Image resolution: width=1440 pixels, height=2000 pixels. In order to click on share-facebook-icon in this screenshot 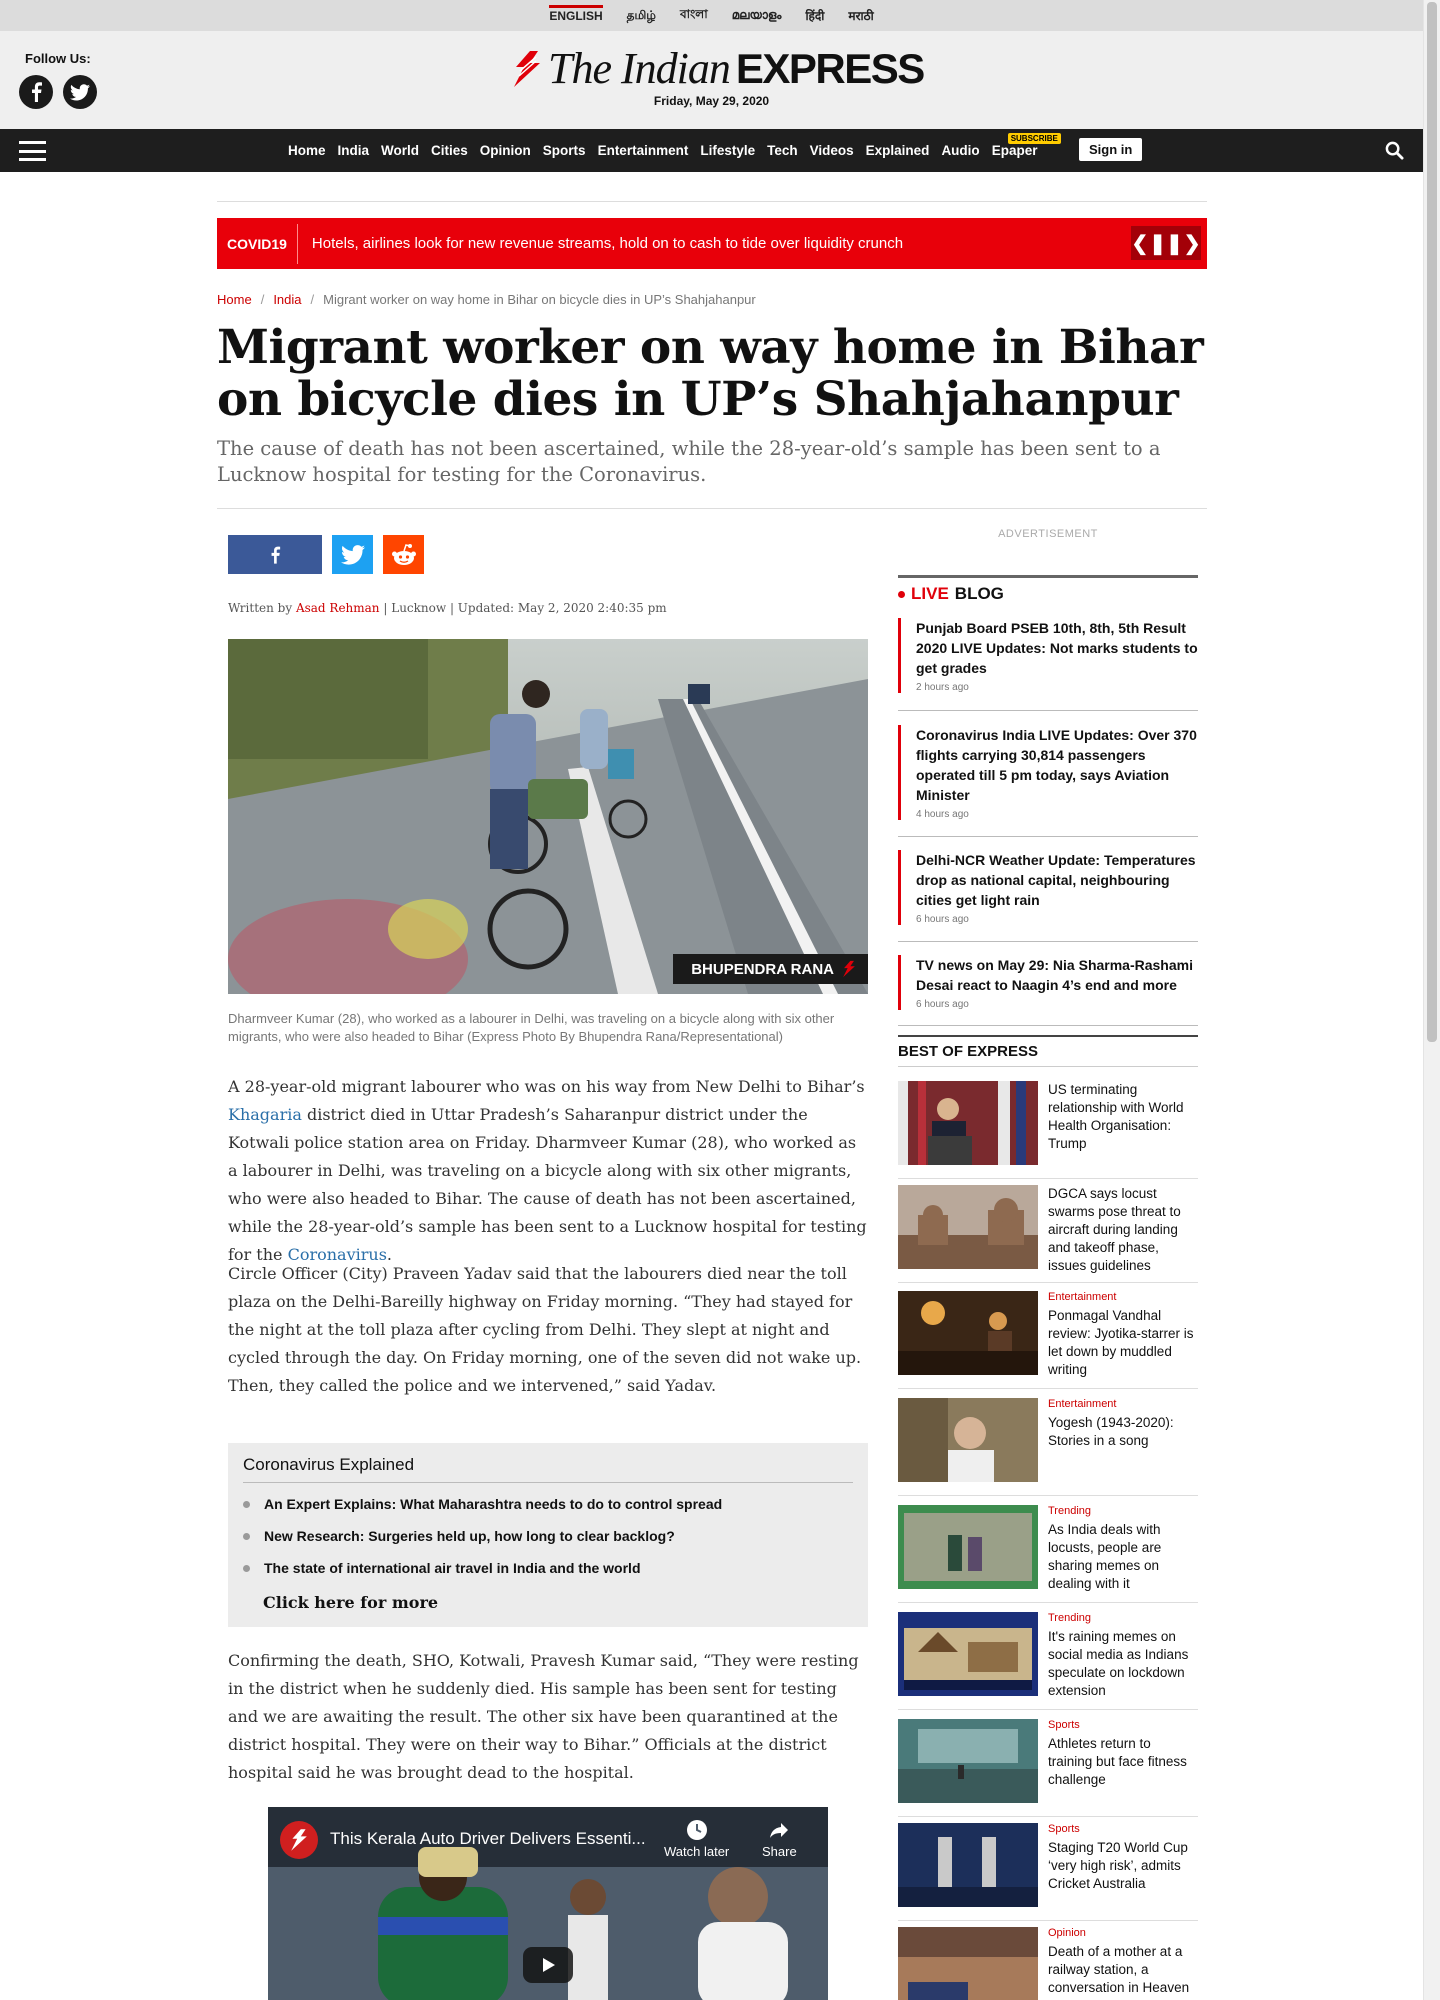, I will do `click(275, 554)`.